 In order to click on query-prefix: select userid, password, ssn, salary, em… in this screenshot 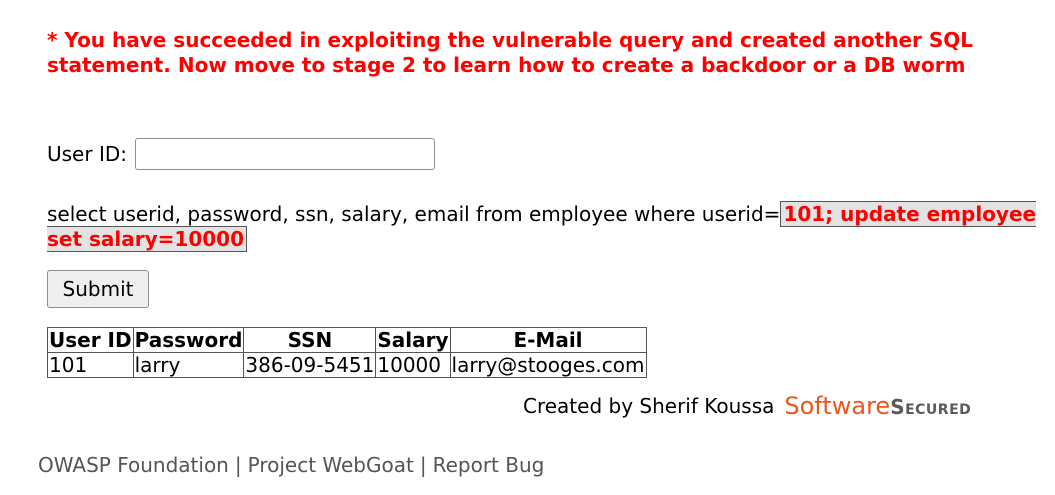, I will do `click(414, 214)`.